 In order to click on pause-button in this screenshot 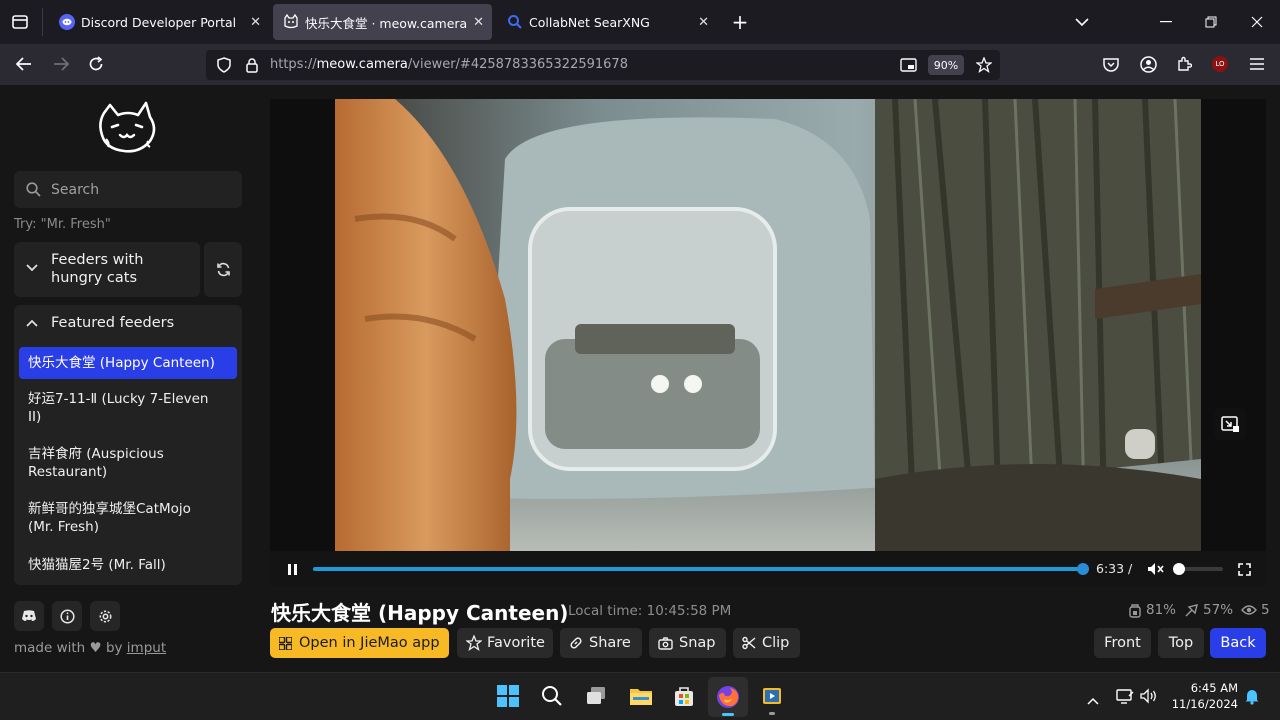, I will do `click(292, 569)`.